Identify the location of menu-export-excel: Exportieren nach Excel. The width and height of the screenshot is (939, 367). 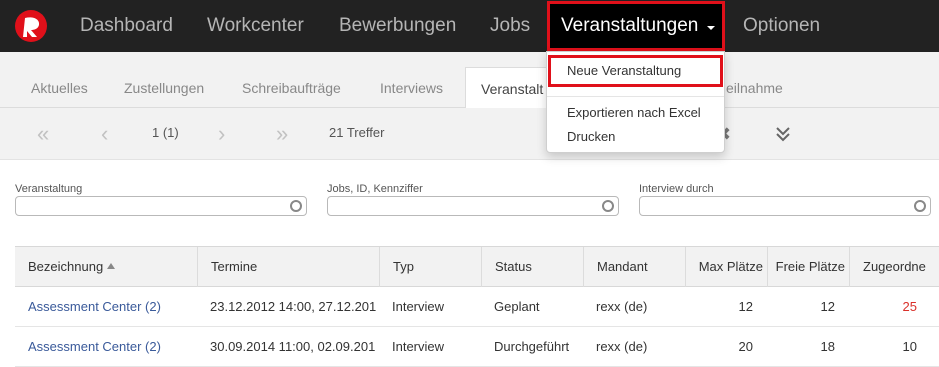
(635, 113).